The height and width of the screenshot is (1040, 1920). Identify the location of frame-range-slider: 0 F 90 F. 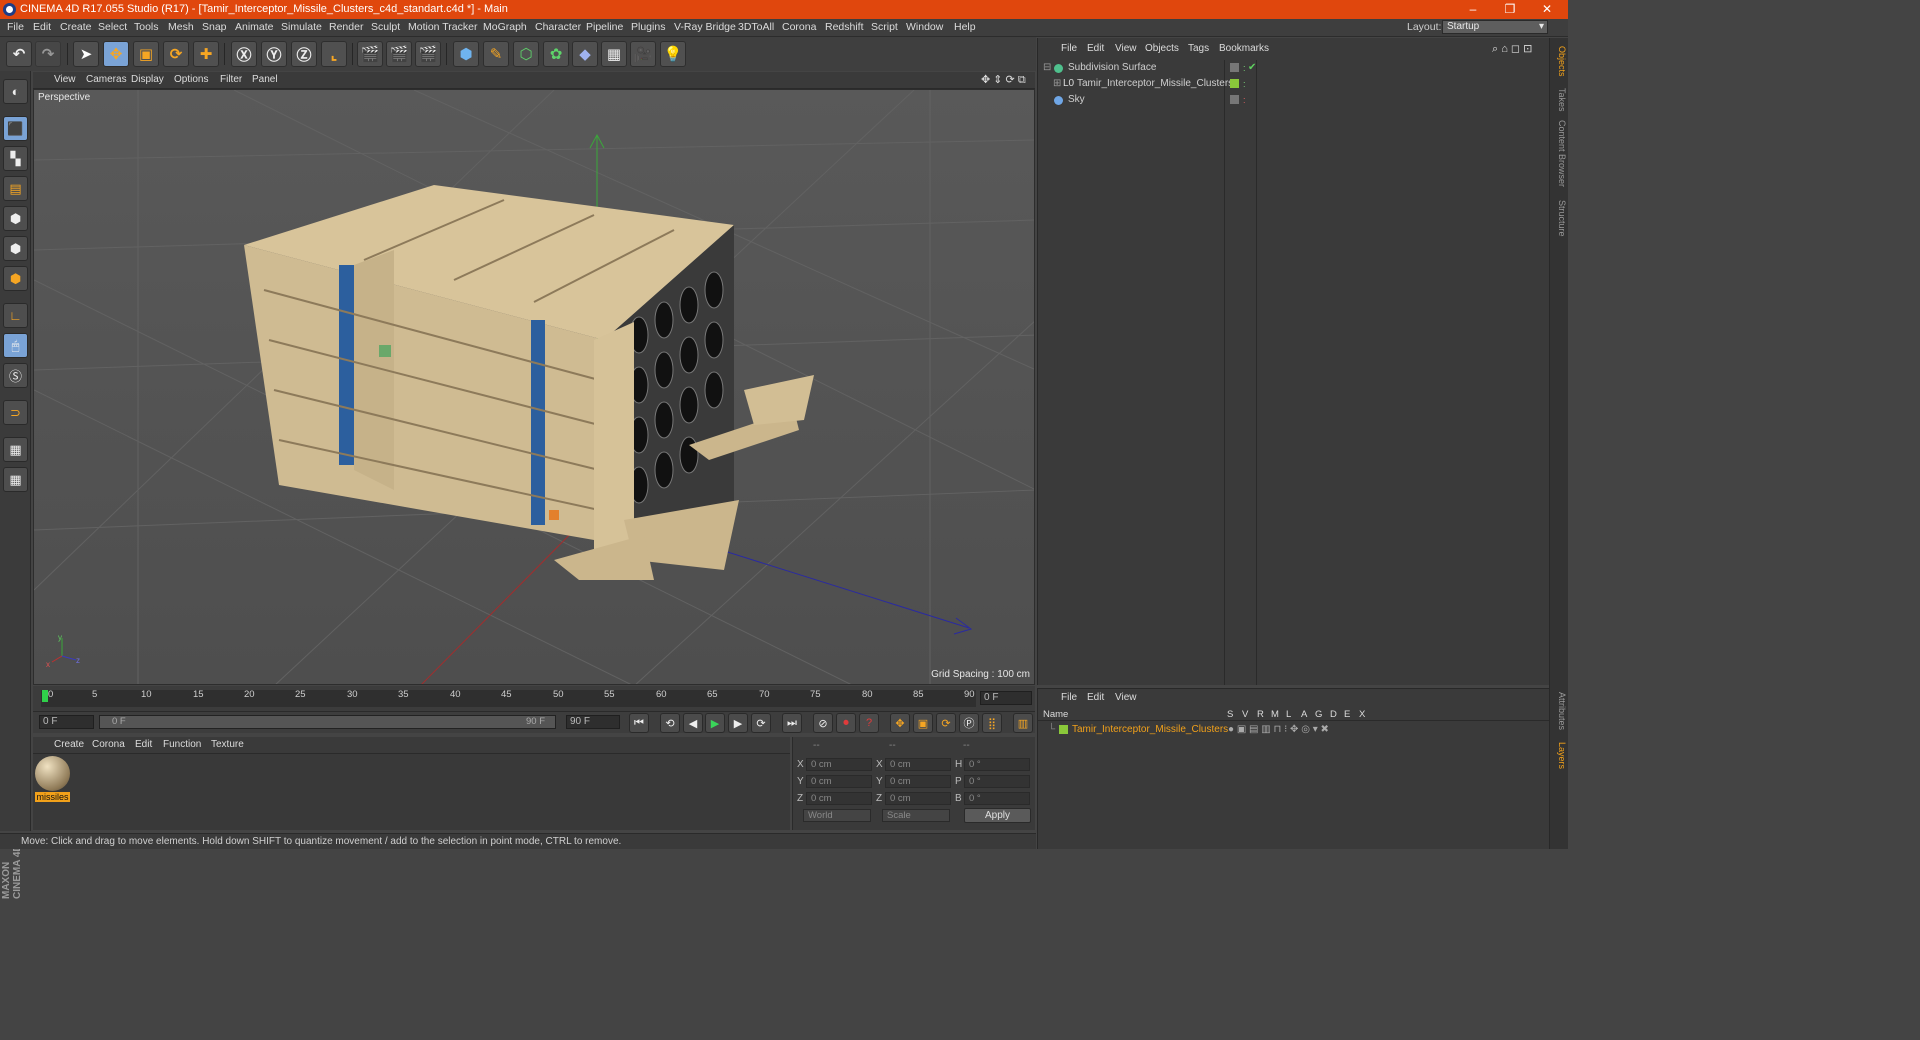
(327, 722).